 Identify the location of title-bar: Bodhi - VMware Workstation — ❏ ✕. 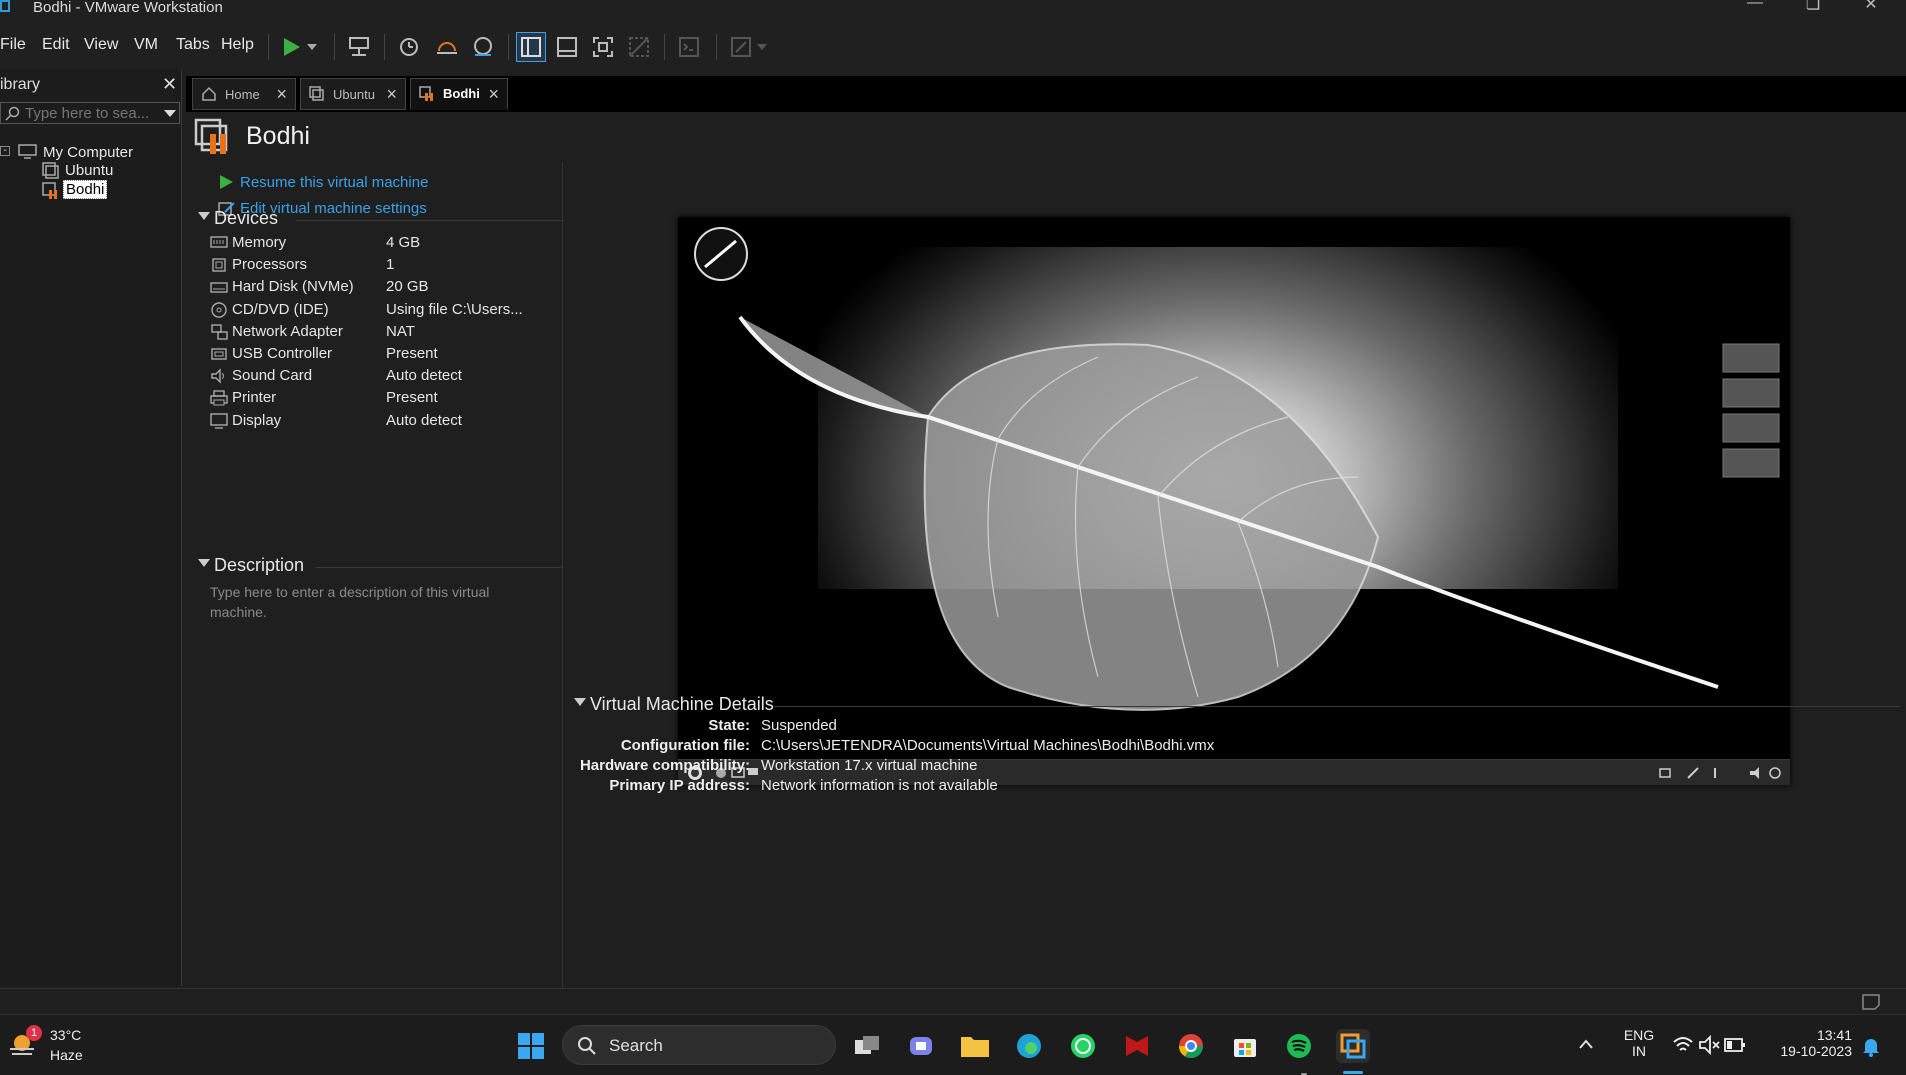
(953, 8).